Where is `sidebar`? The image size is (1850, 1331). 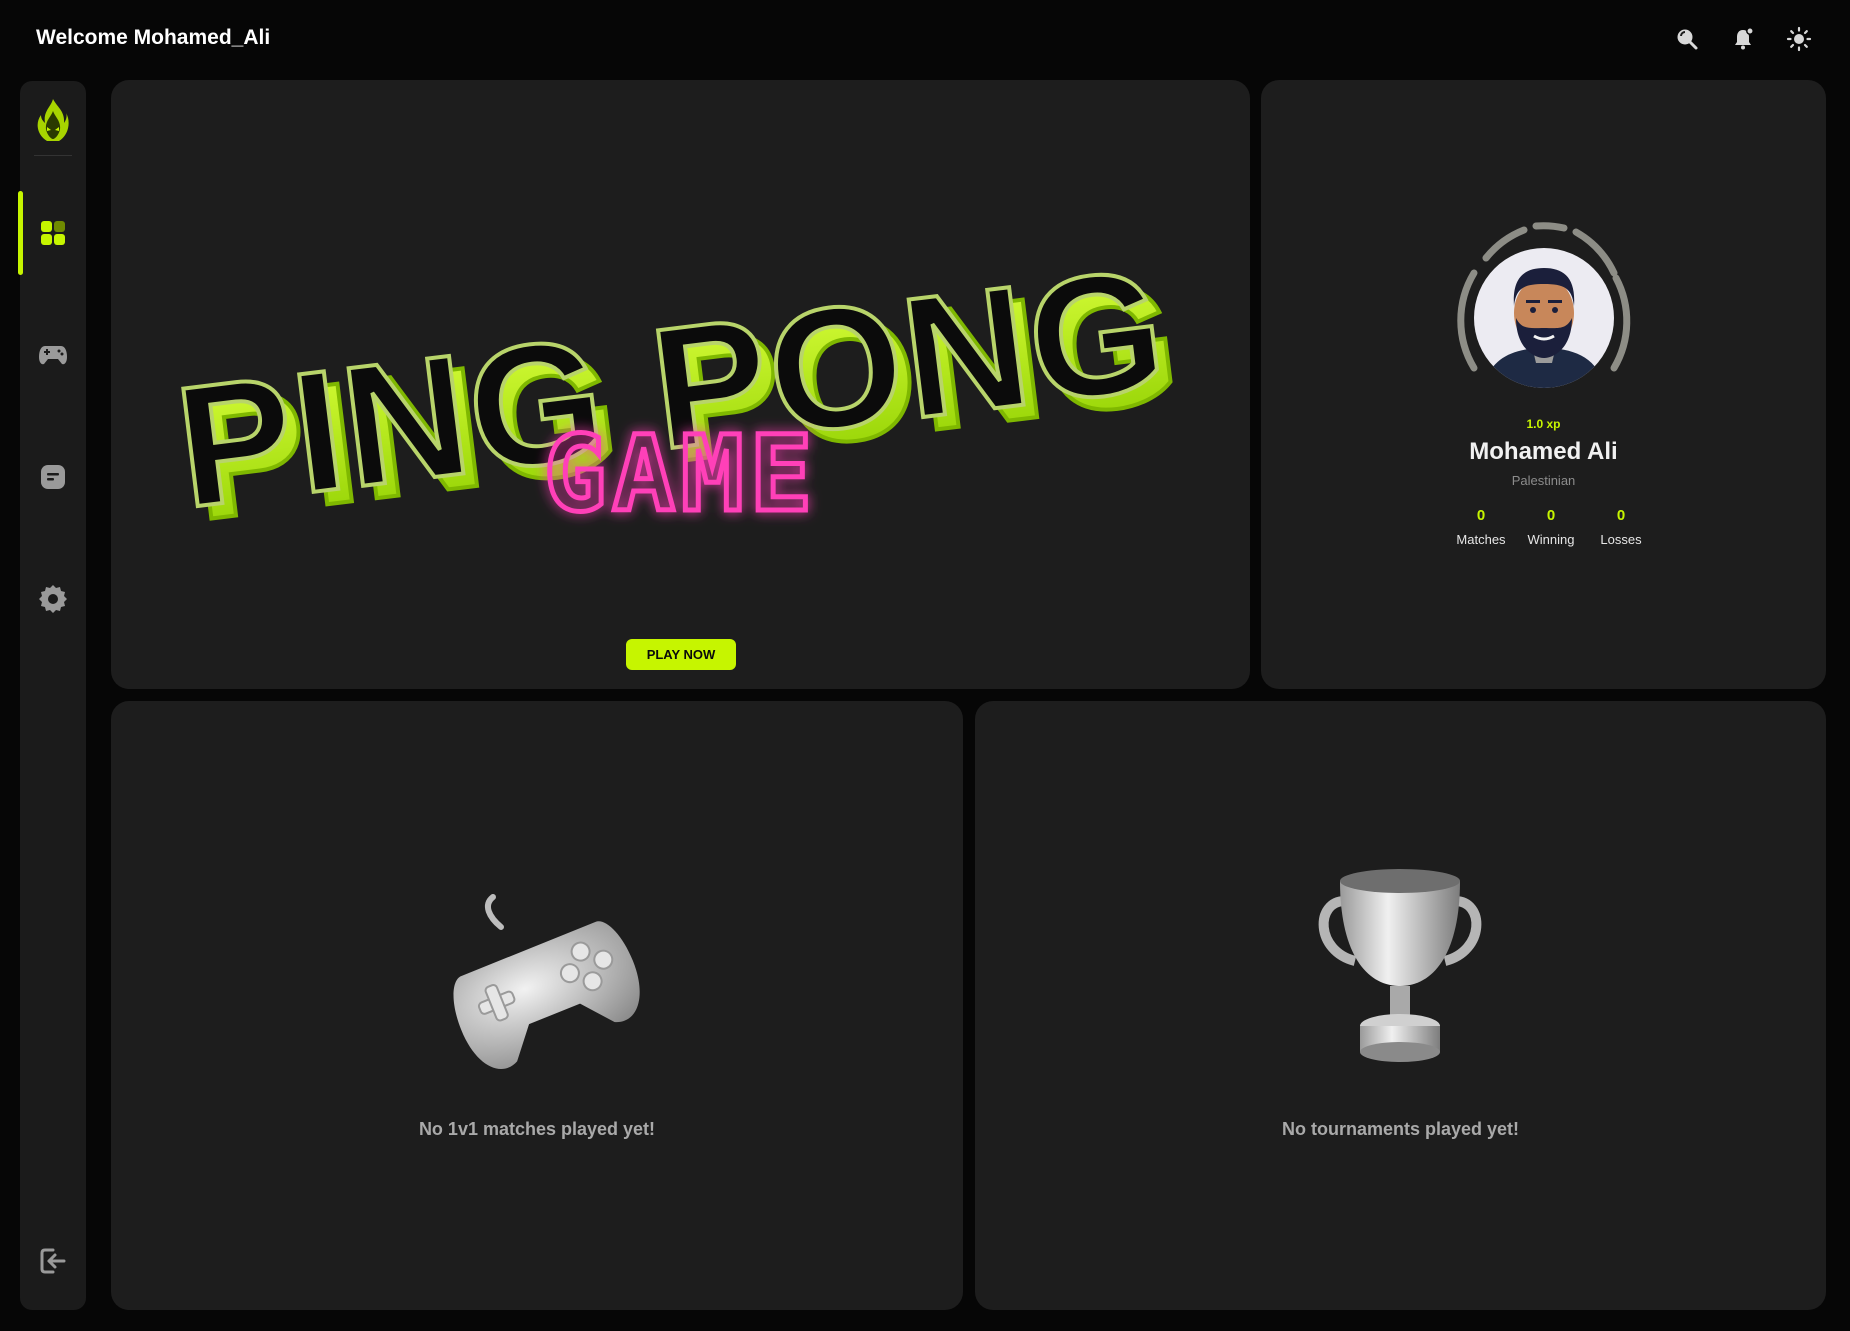 sidebar is located at coordinates (52, 695).